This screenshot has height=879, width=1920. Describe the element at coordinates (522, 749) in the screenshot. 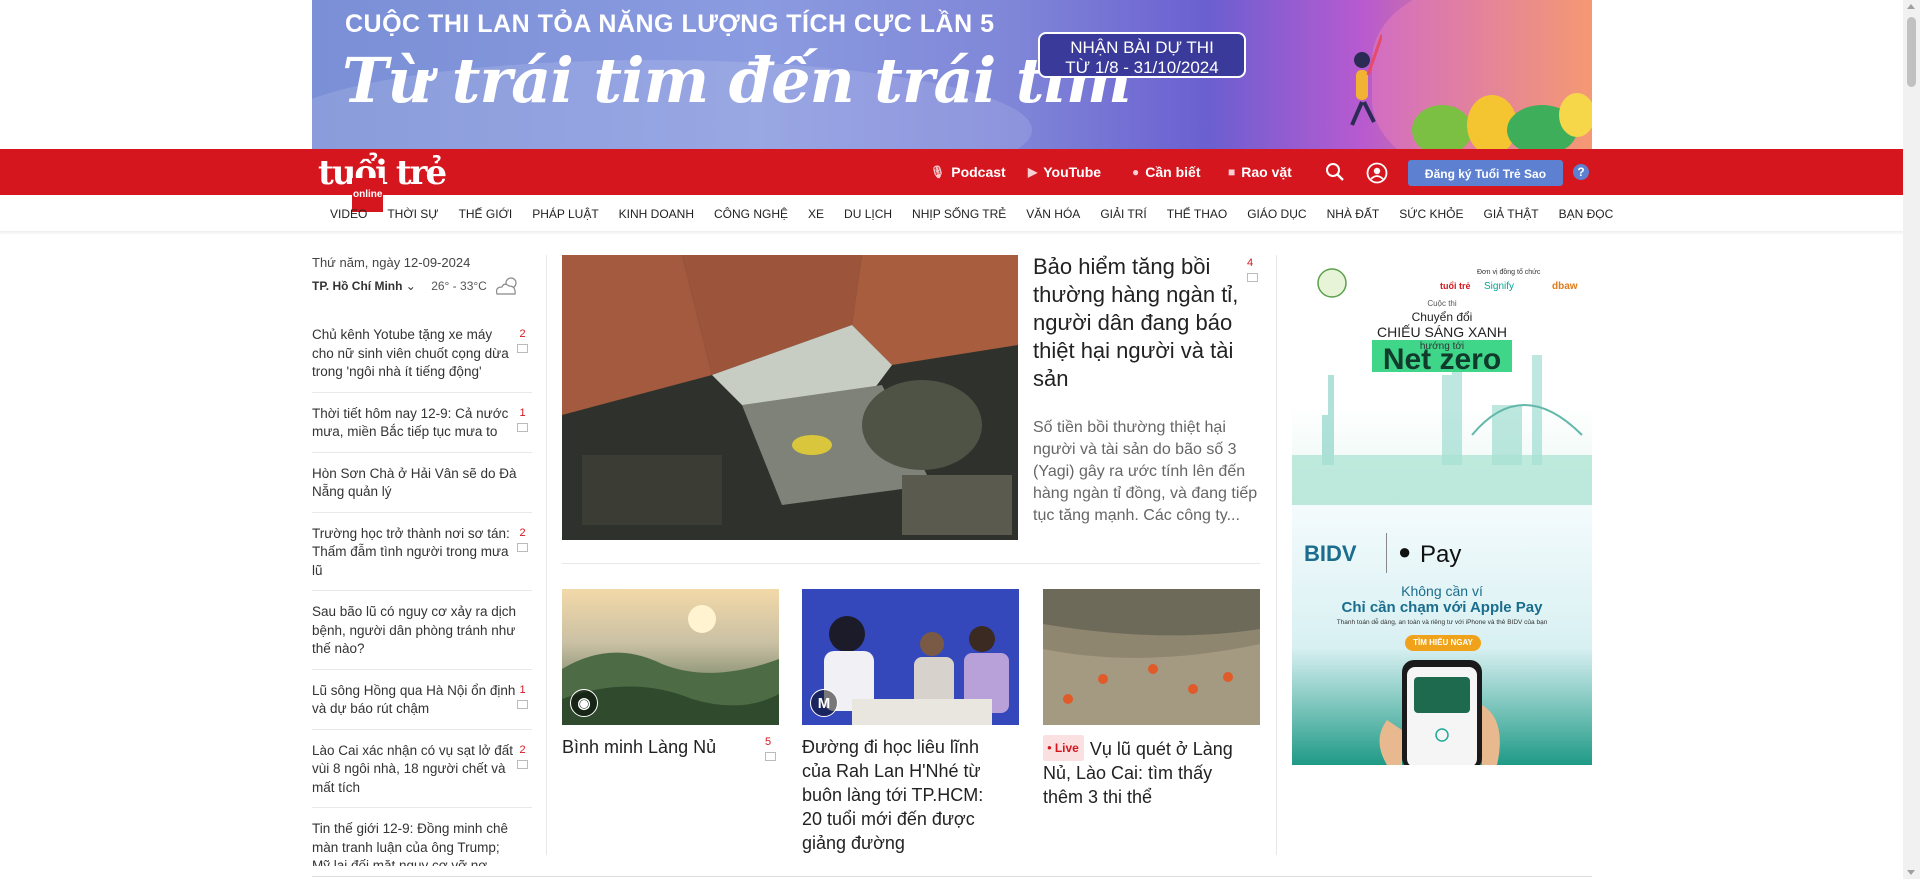

I see `comment-count-value: 2` at that location.